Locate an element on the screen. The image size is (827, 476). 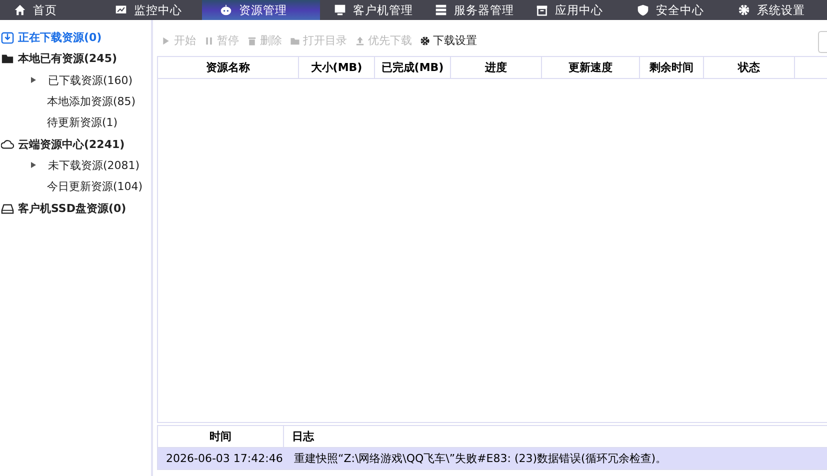
nav-tab: 应用中心 is located at coordinates (572, 10).